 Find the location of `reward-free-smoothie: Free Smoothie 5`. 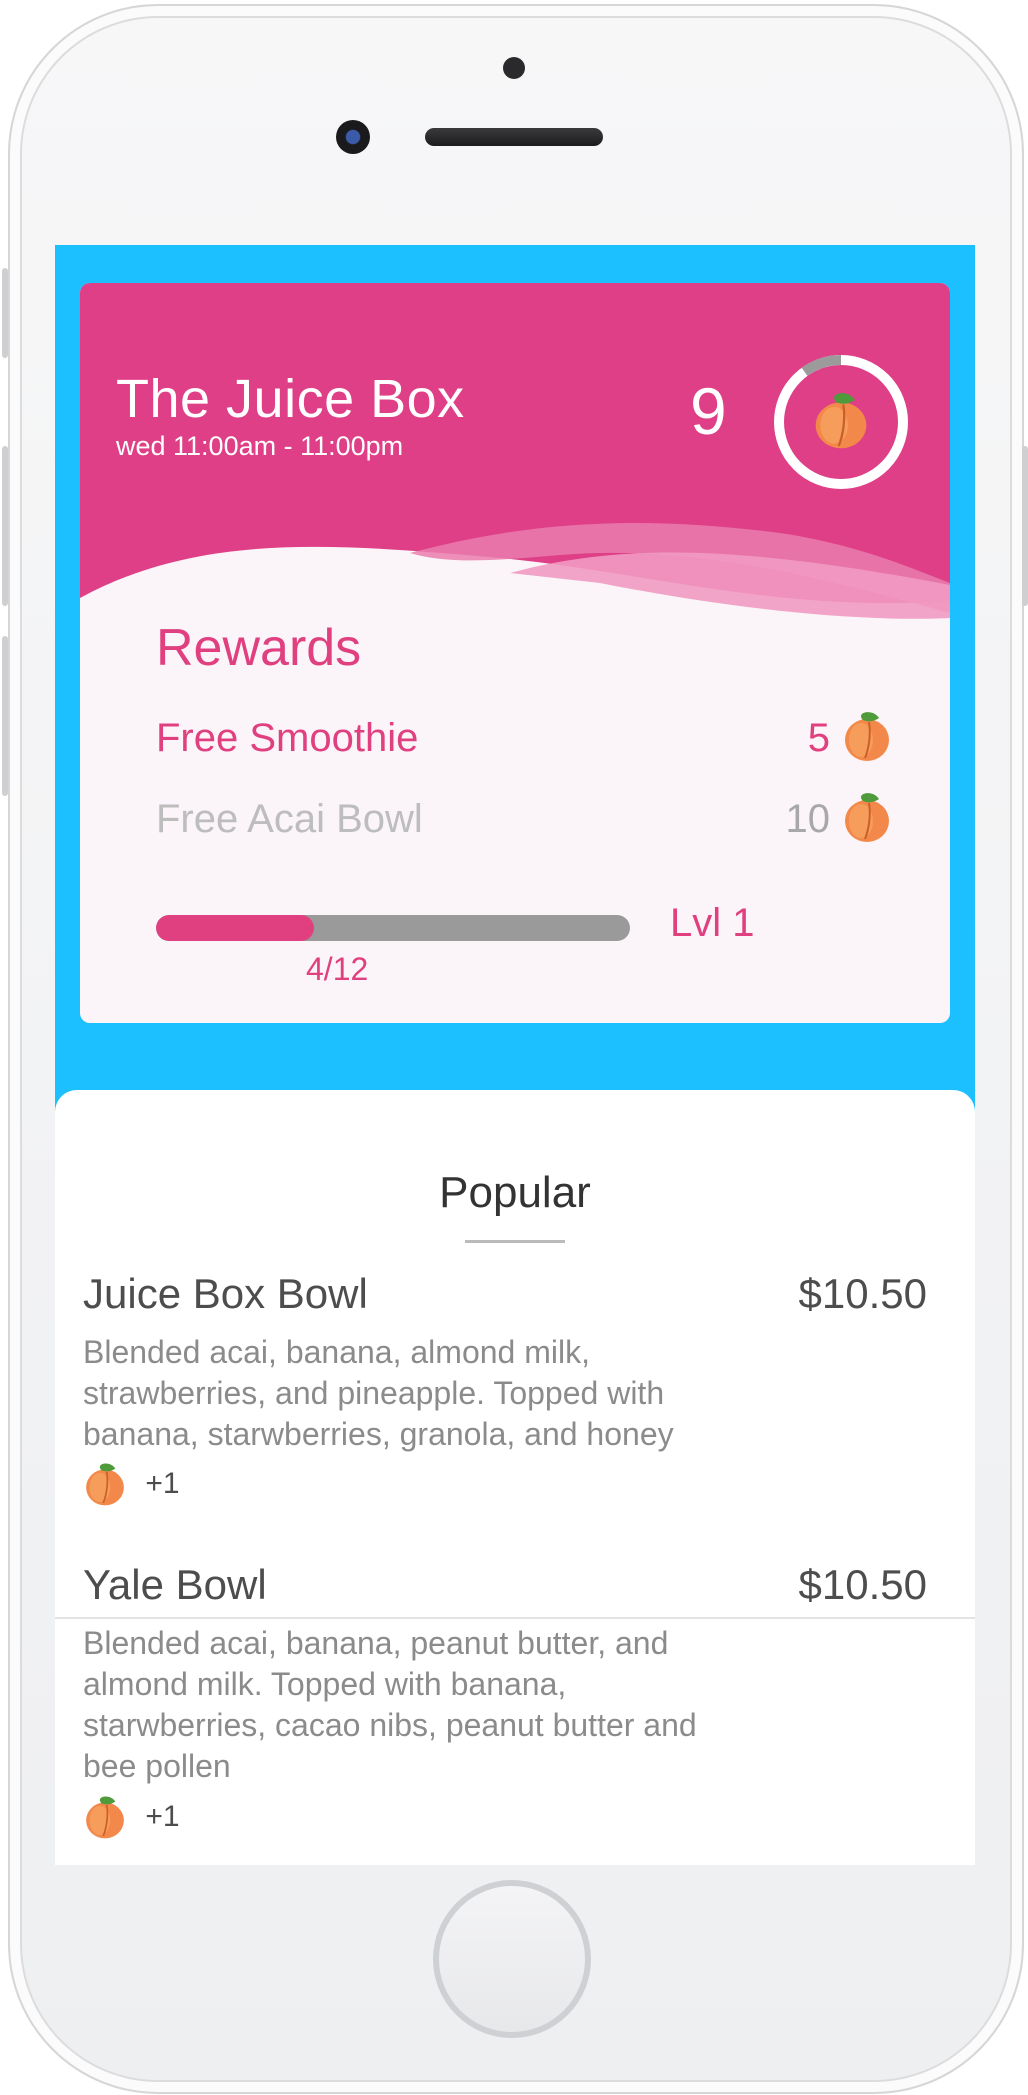

reward-free-smoothie: Free Smoothie 5 is located at coordinates (524, 738).